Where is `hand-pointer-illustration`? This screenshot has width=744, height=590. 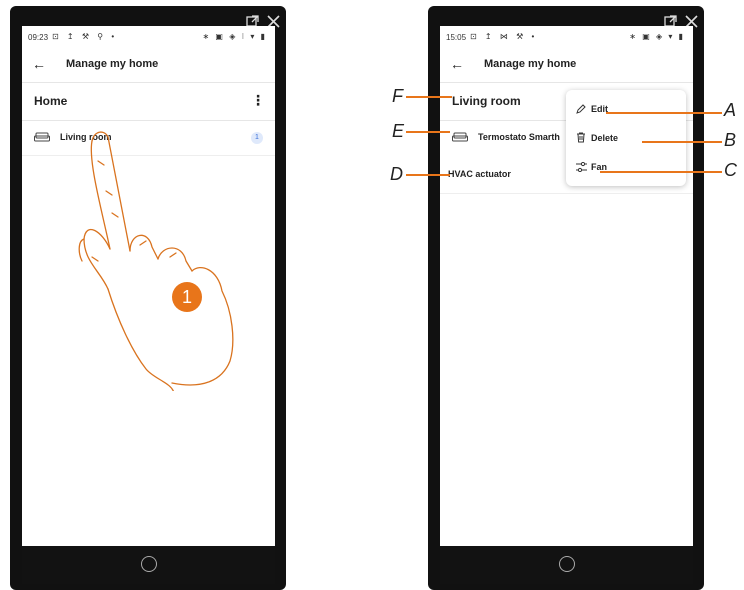
hand-pointer-illustration is located at coordinates (156, 261).